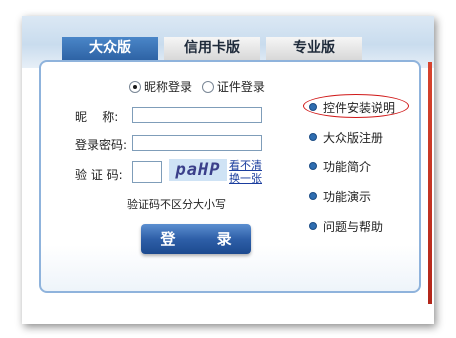  I want to click on radio-id-login, so click(207, 87).